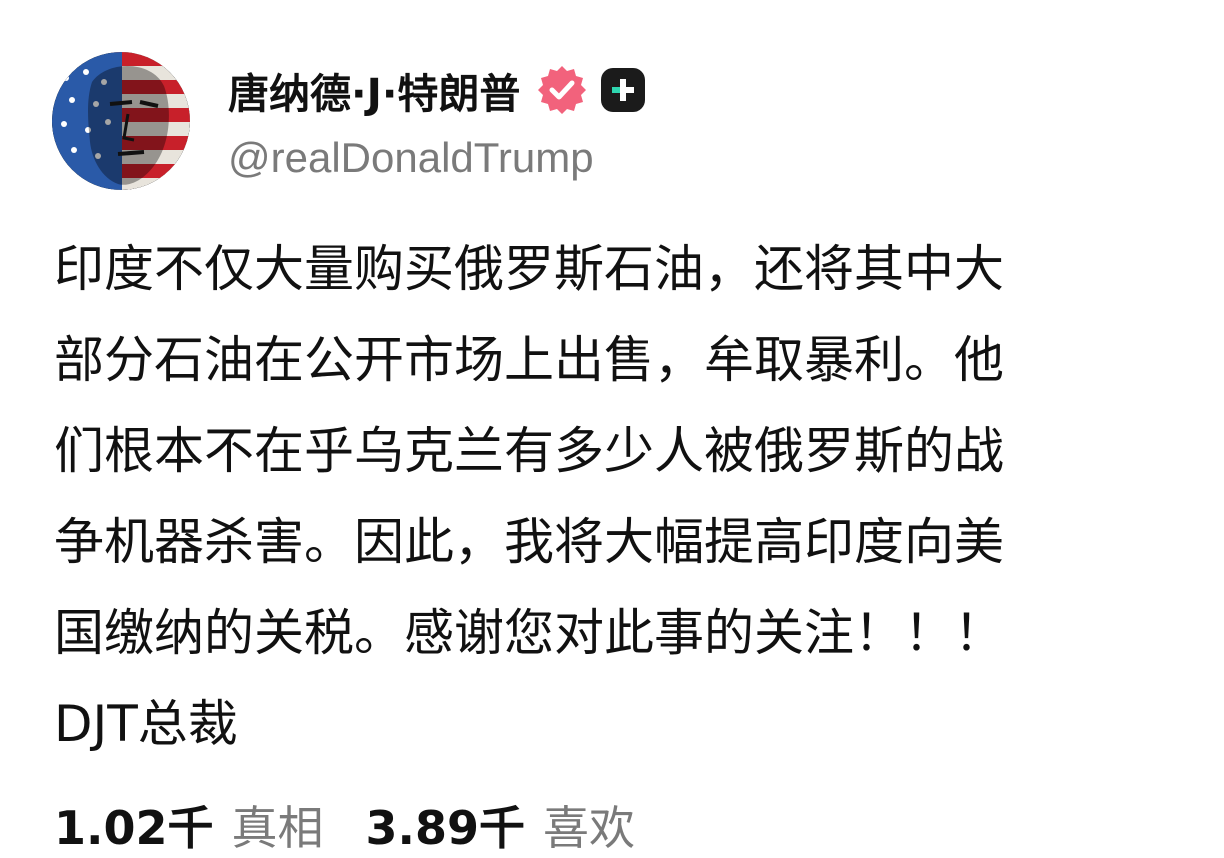 The width and height of the screenshot is (1224, 858). I want to click on likes-label: 喜欢, so click(589, 825).